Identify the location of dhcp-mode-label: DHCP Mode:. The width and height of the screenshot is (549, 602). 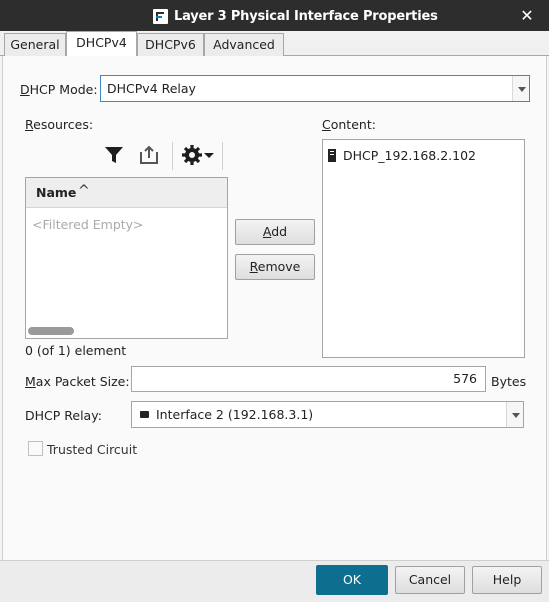
(59, 89).